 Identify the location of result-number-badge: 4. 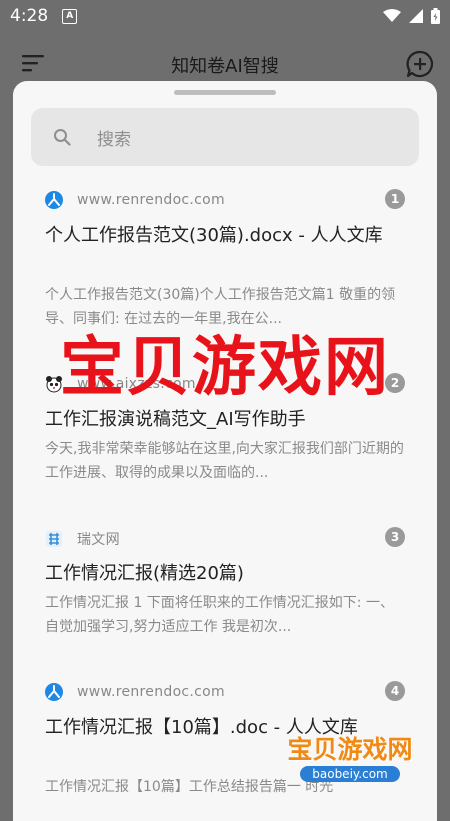
(395, 691).